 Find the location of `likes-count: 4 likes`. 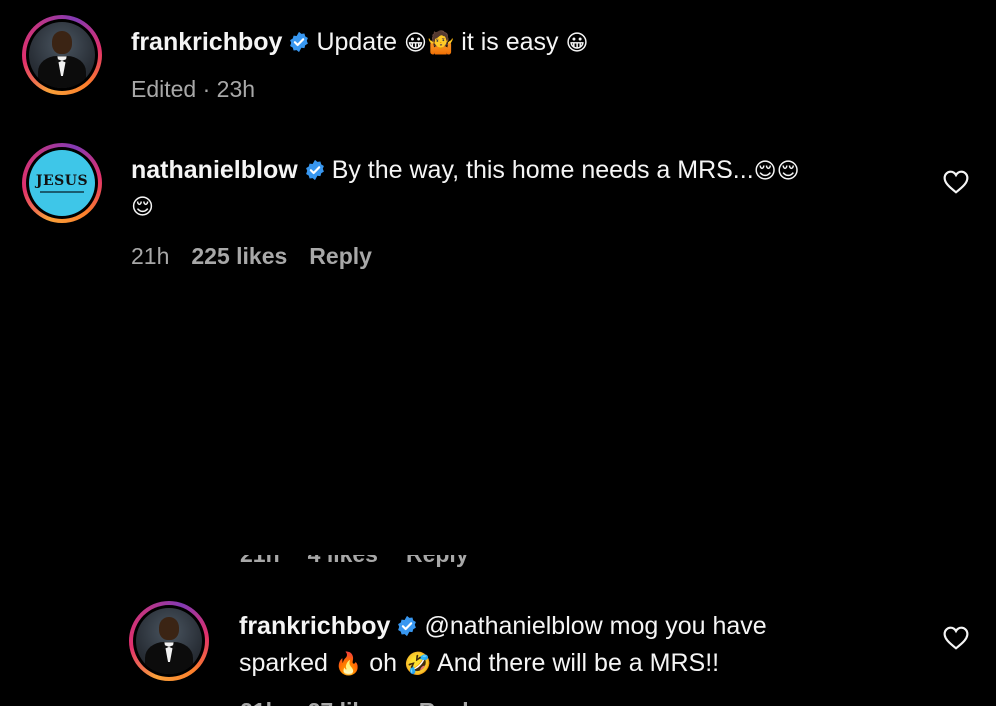

likes-count: 4 likes is located at coordinates (343, 561).